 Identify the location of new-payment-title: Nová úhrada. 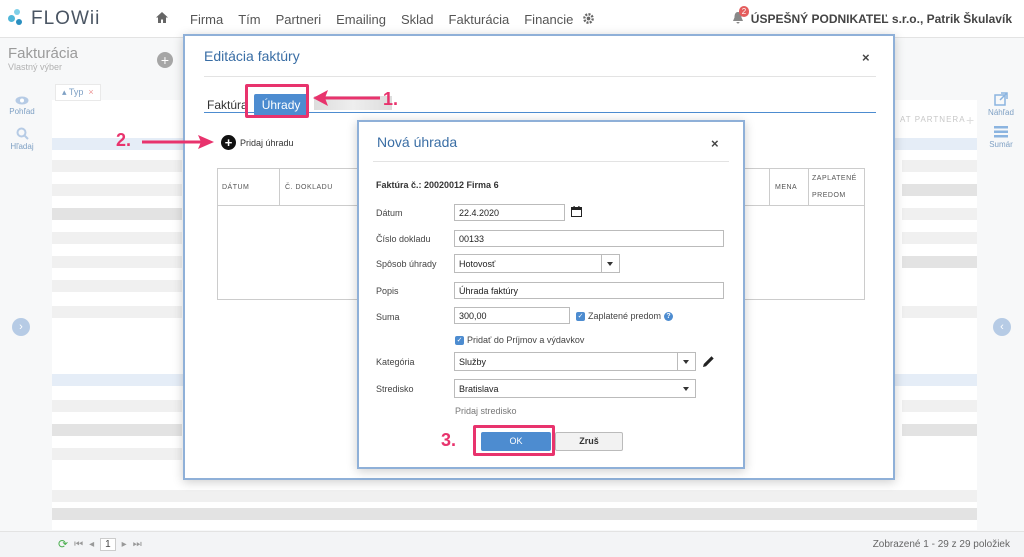
(417, 142).